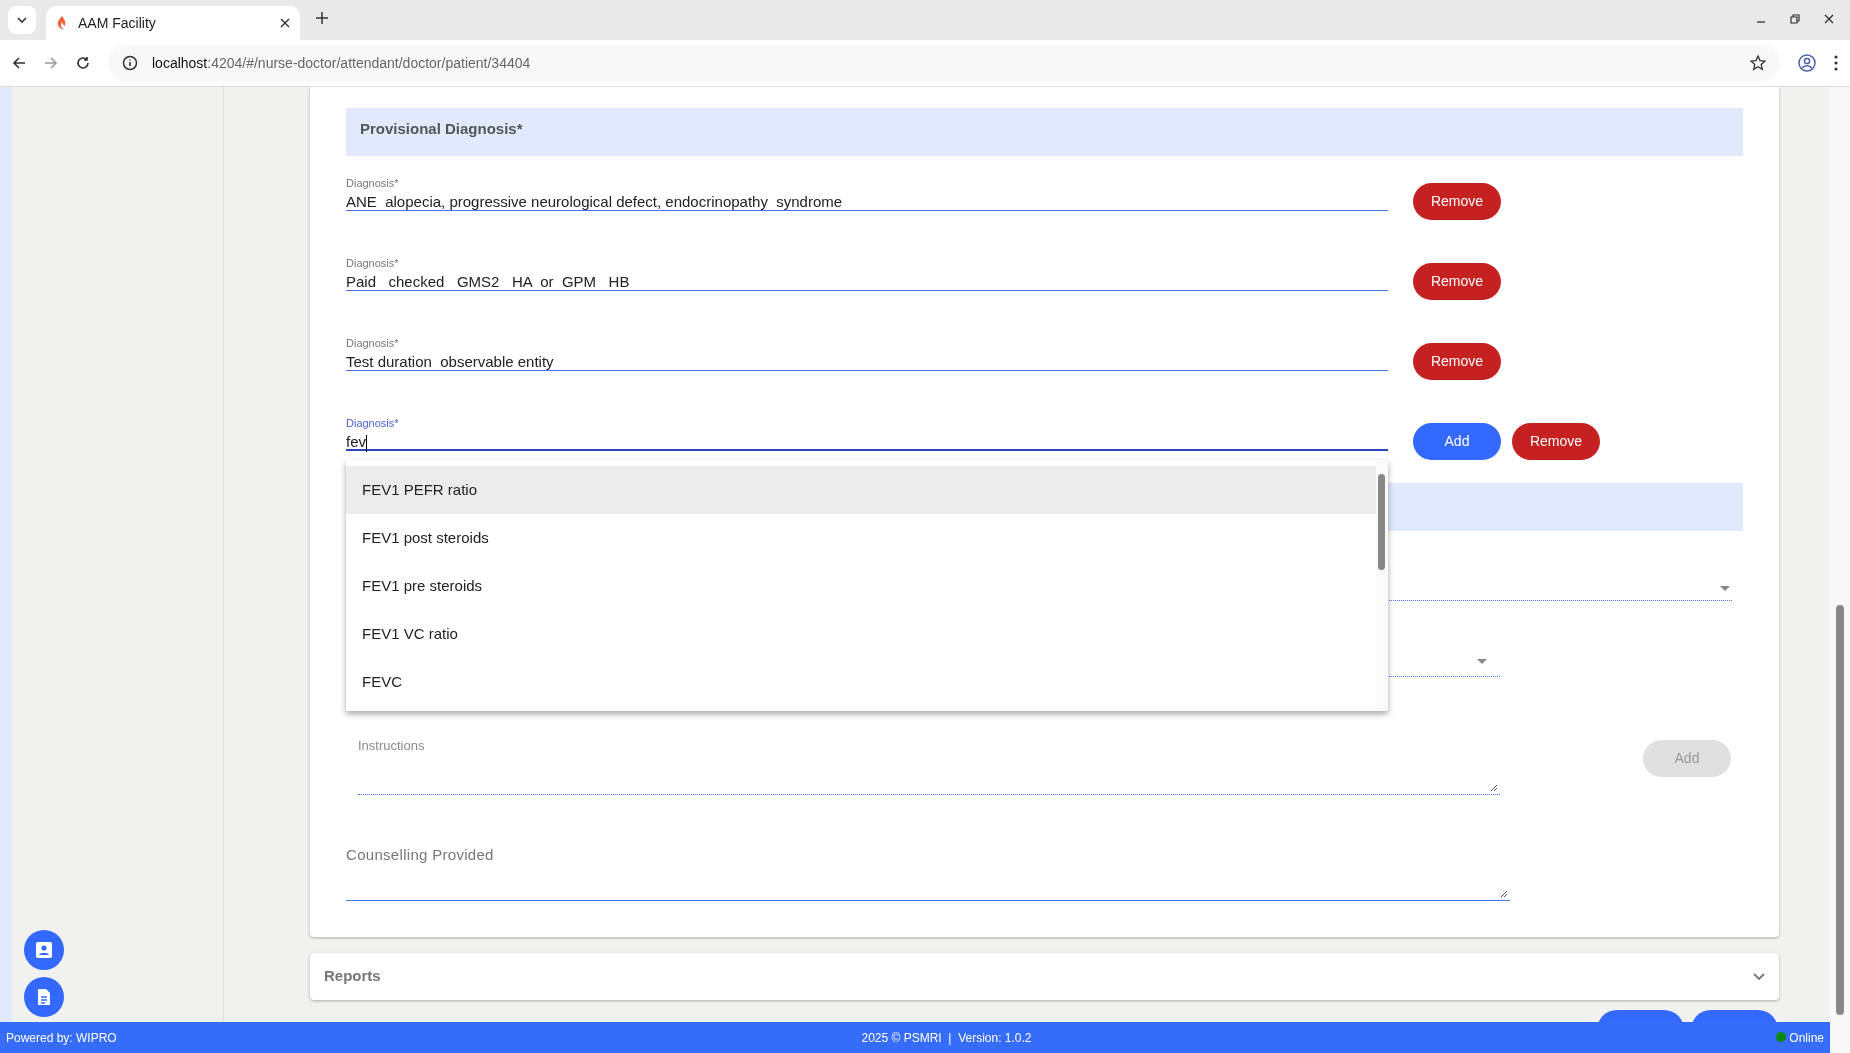 This screenshot has height=1053, width=1850. What do you see at coordinates (173, 23) in the screenshot?
I see `browser-tab: AAM Facility` at bounding box center [173, 23].